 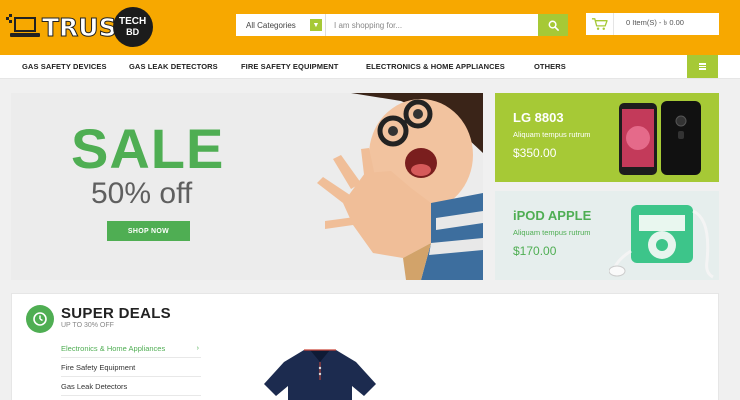 I want to click on top-header: TRUS TECH BD All Categories ▼ 0 Item(S), so click(x=370, y=27).